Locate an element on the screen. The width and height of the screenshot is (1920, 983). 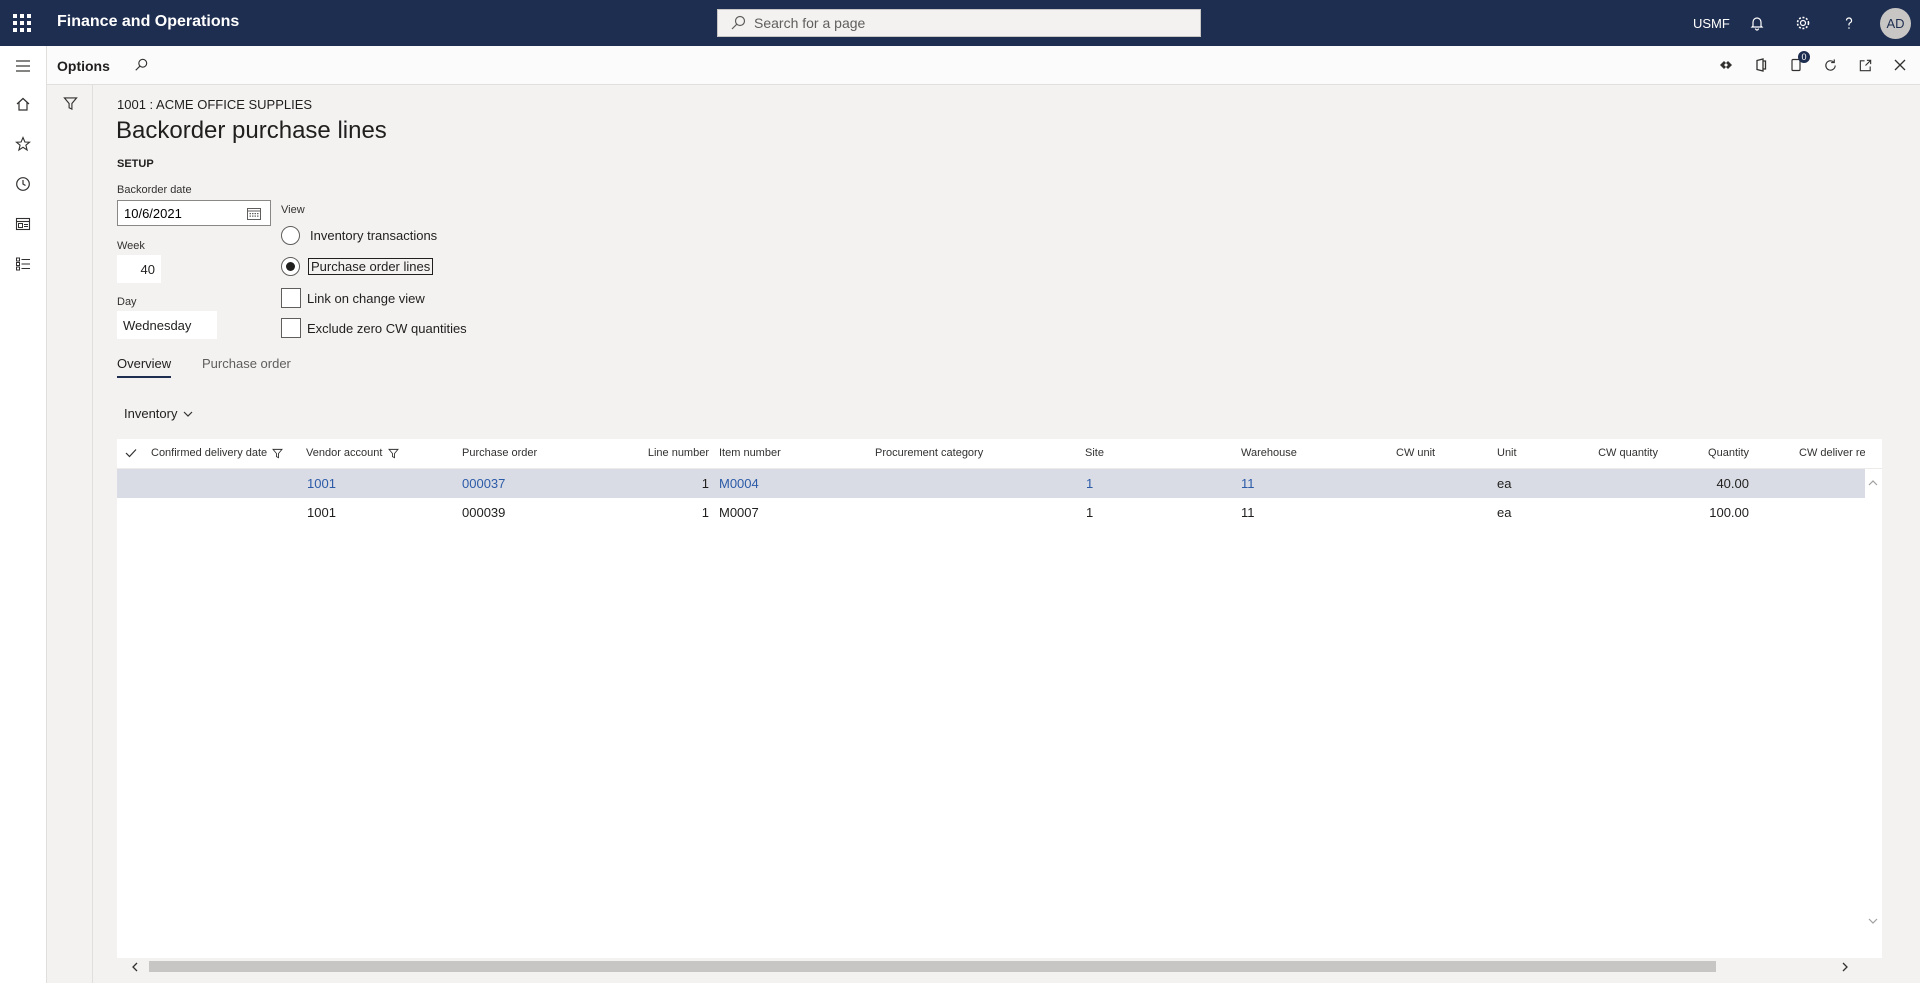
attachments-count-badge: 0 is located at coordinates (1804, 57).